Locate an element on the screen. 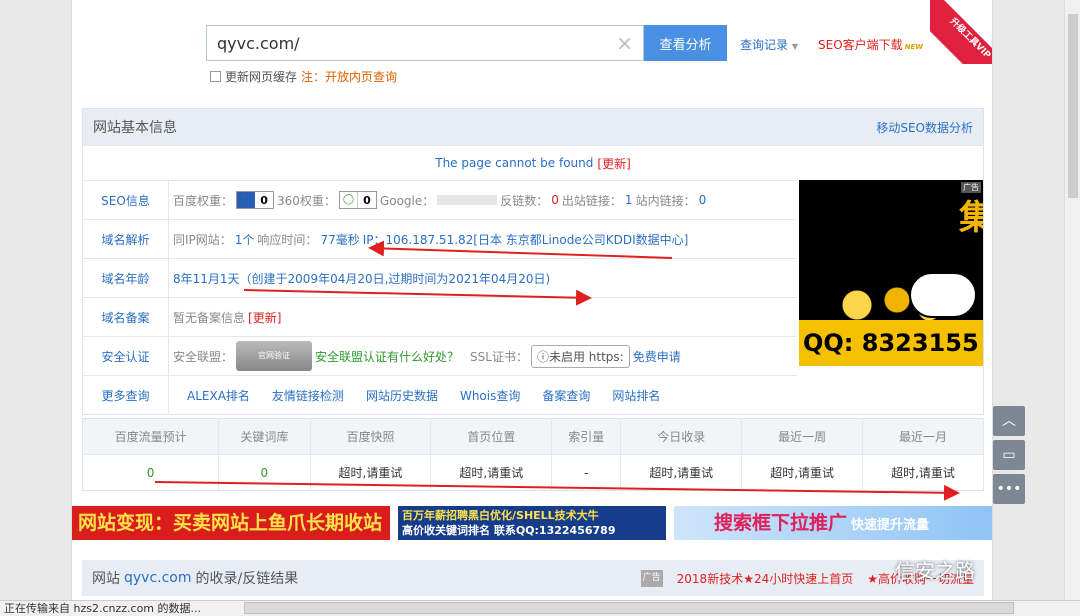 This screenshot has width=1080, height=616. w360-rank-badge: ◯ 0 is located at coordinates (357, 200).